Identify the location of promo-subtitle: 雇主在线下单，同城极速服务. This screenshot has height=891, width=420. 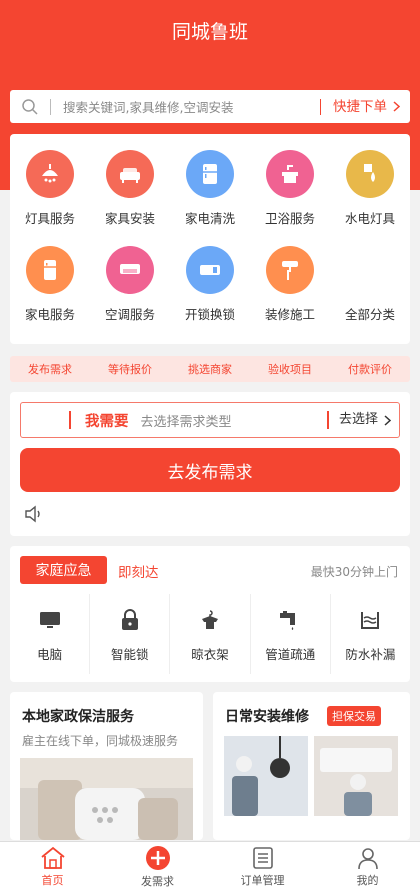
(100, 741).